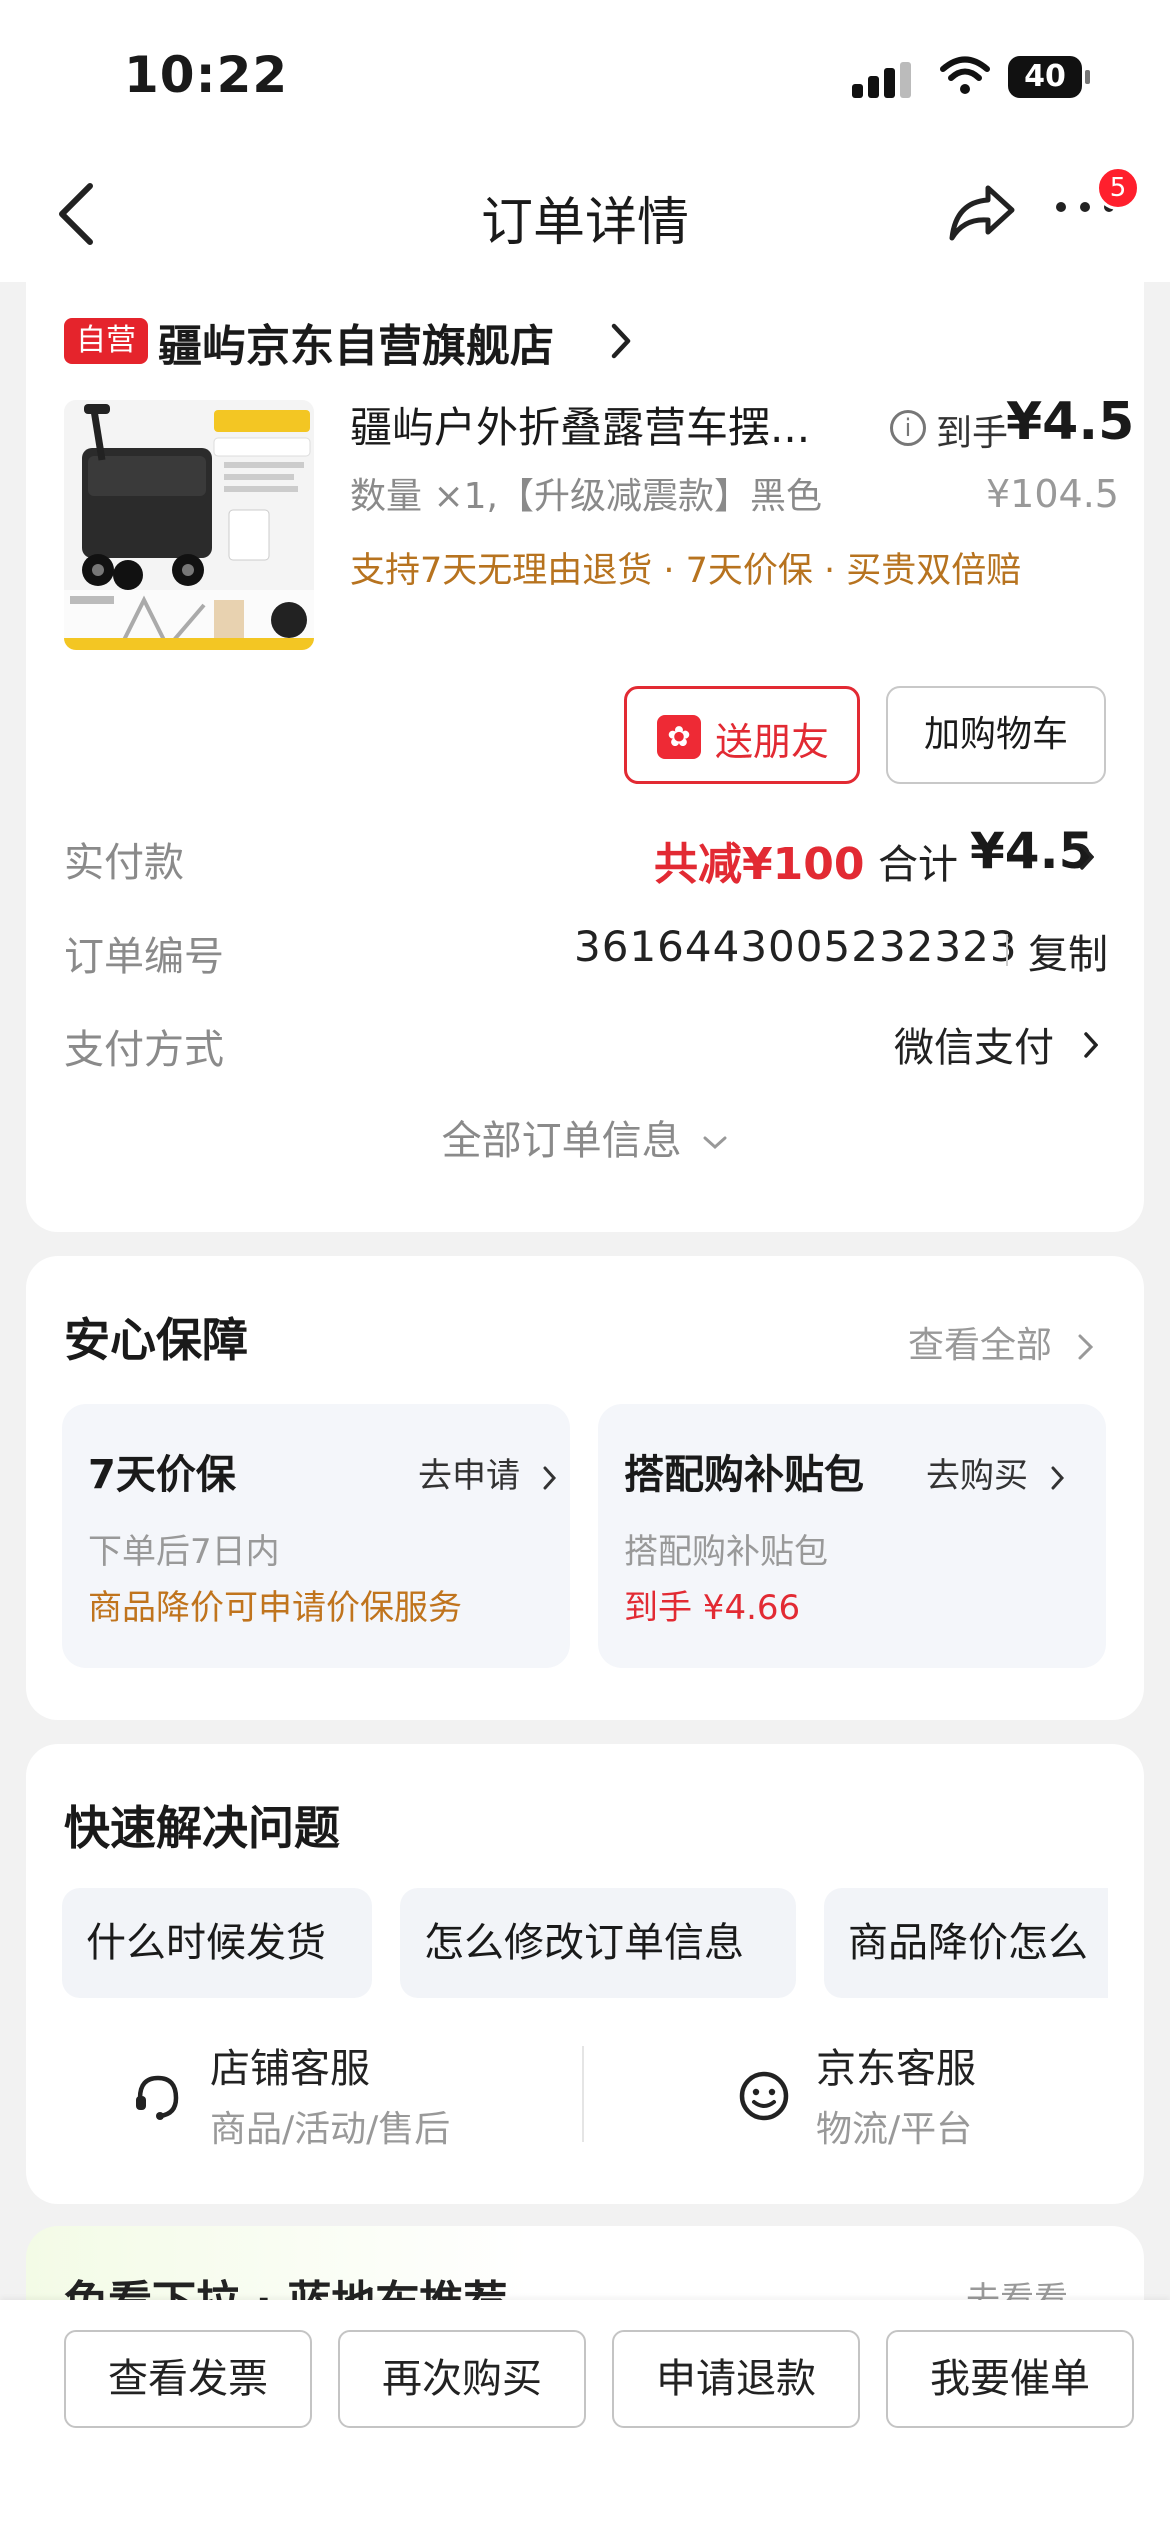  I want to click on battery-level: 40, so click(1045, 76).